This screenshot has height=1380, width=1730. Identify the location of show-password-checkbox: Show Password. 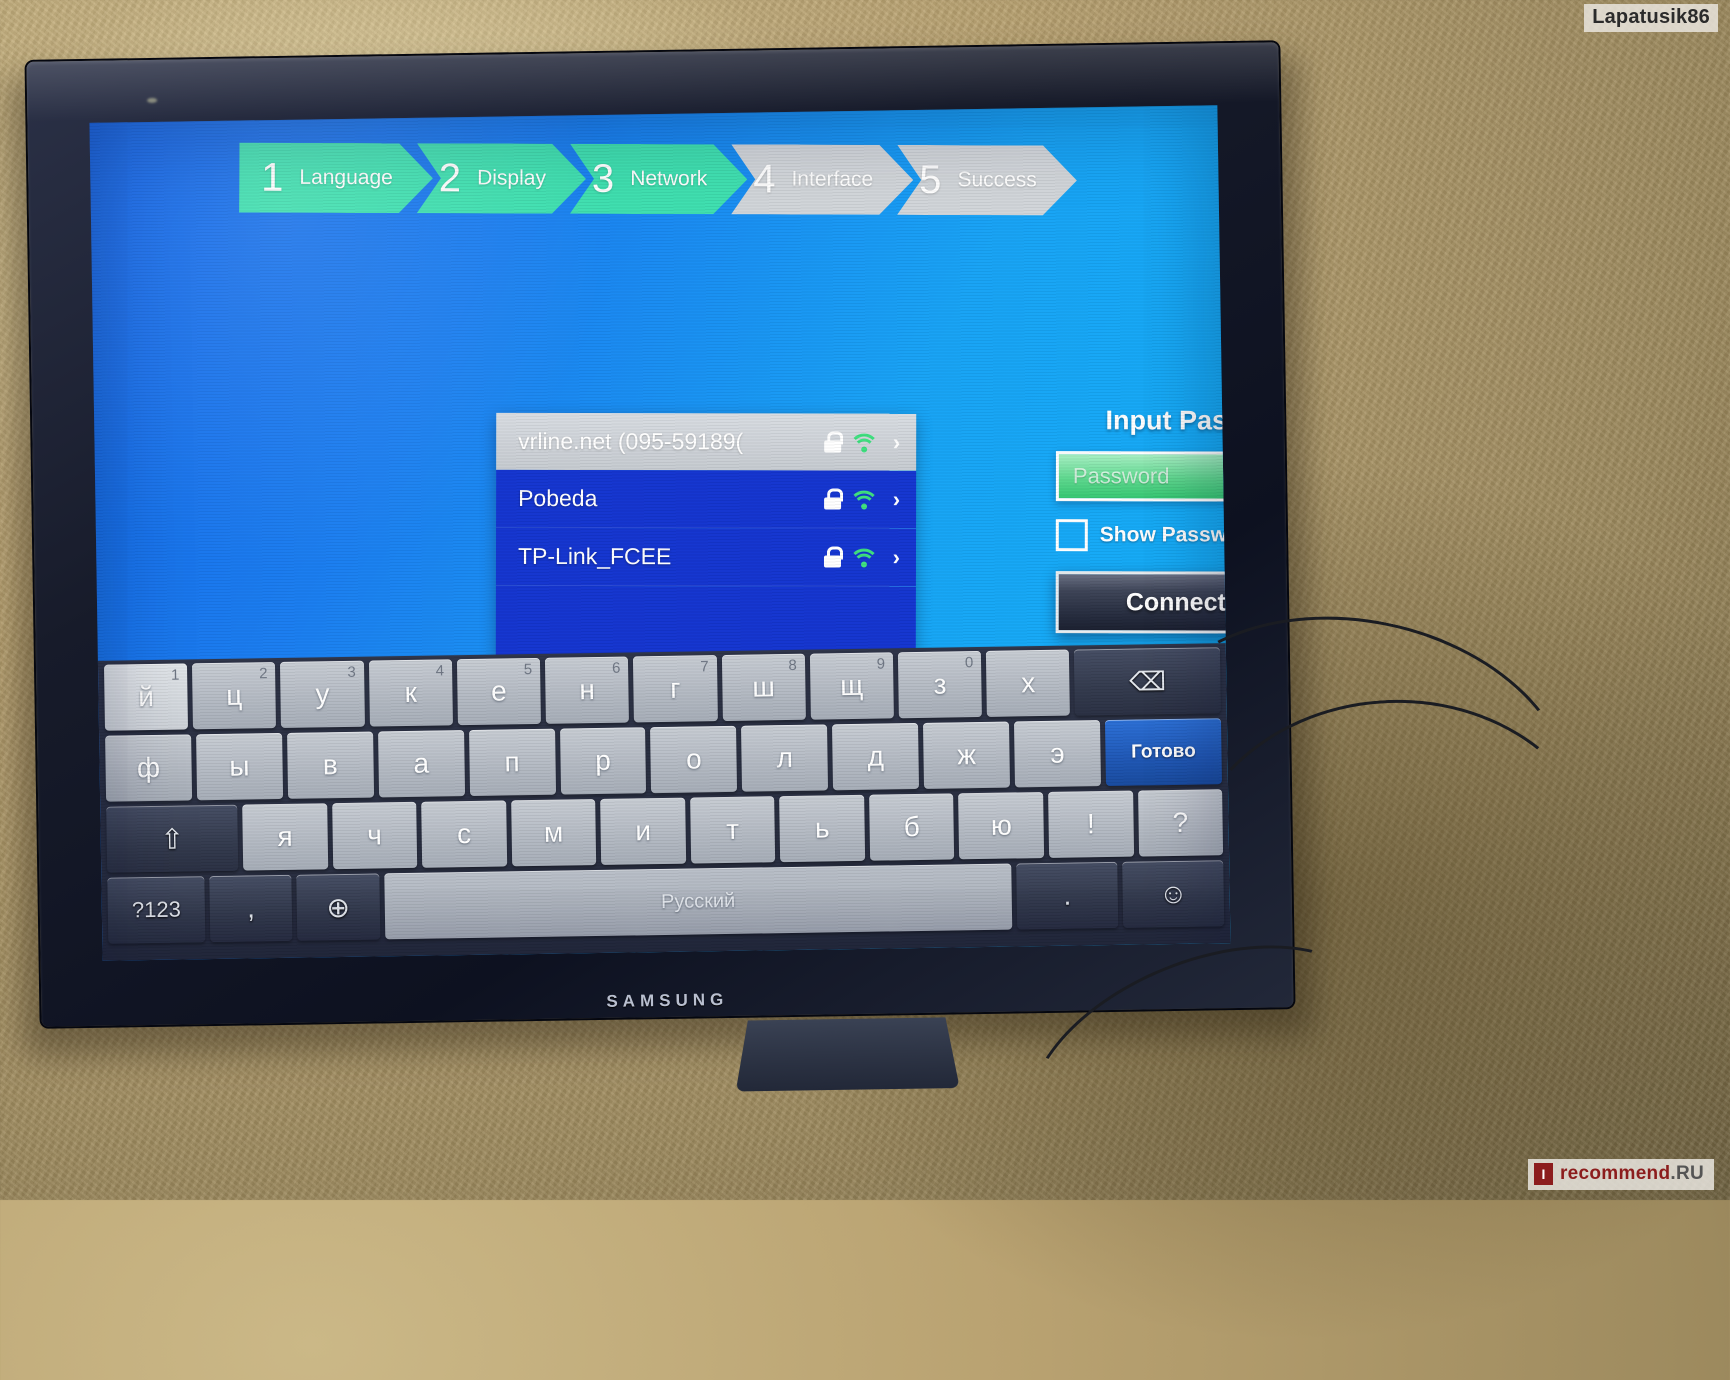
(1142, 535).